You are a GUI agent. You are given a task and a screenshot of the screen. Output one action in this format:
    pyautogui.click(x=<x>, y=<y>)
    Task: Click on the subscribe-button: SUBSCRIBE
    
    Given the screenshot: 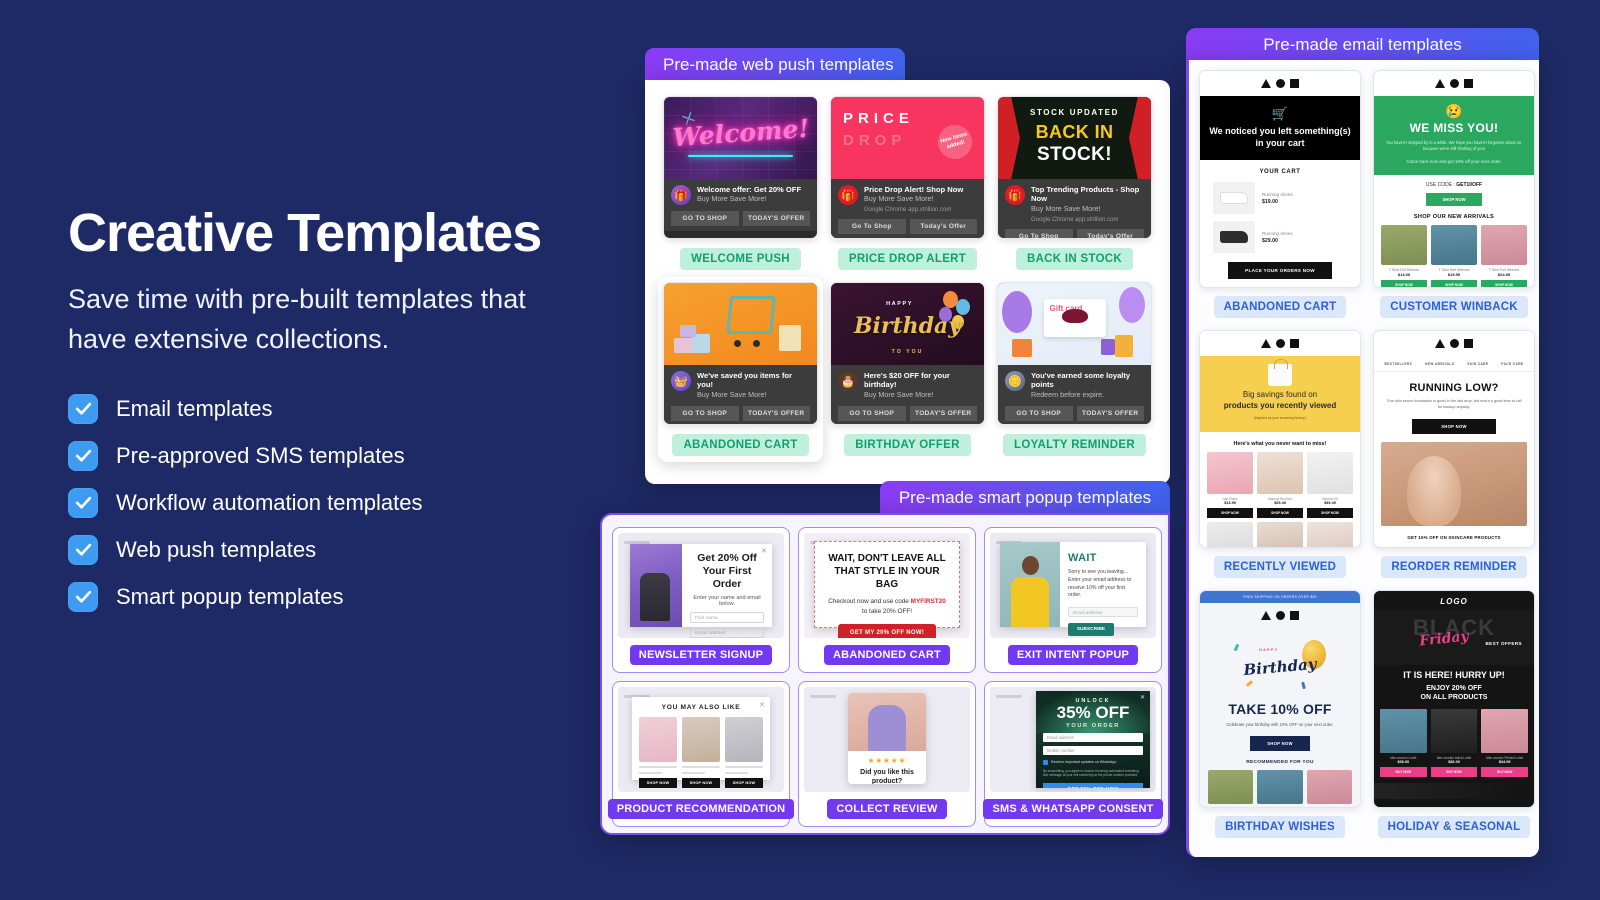 What is the action you would take?
    pyautogui.click(x=1091, y=630)
    